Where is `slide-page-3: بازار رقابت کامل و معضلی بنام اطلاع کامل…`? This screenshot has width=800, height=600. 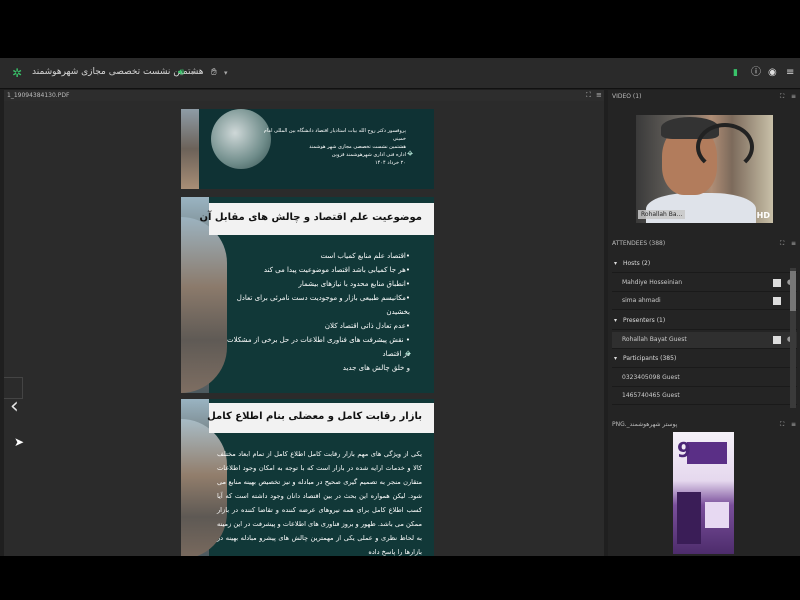
slide-page-3: بازار رقابت کامل و معضلی بنام اطلاع کامل… is located at coordinates (307, 477).